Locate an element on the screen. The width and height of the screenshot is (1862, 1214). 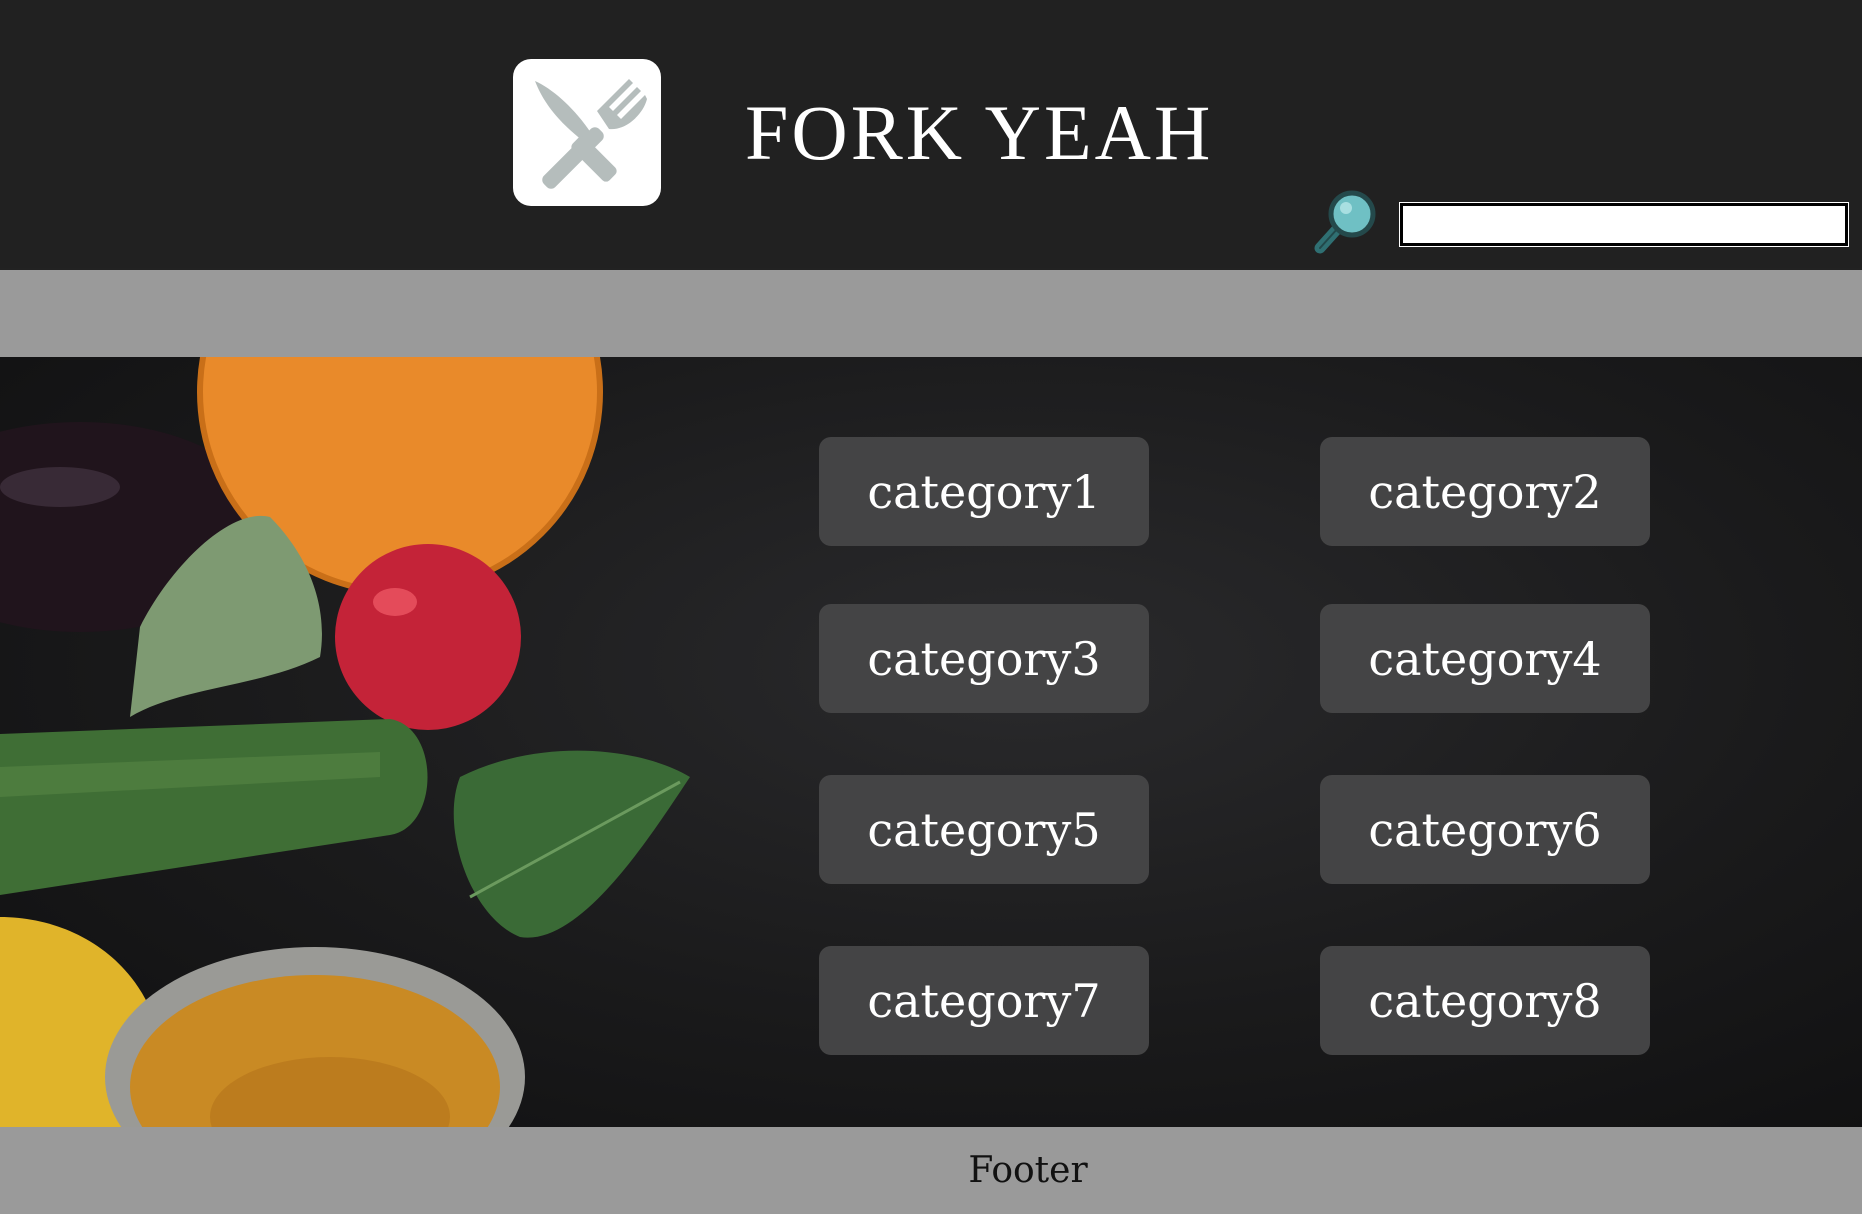
fork-knife-icon is located at coordinates (591, 134).